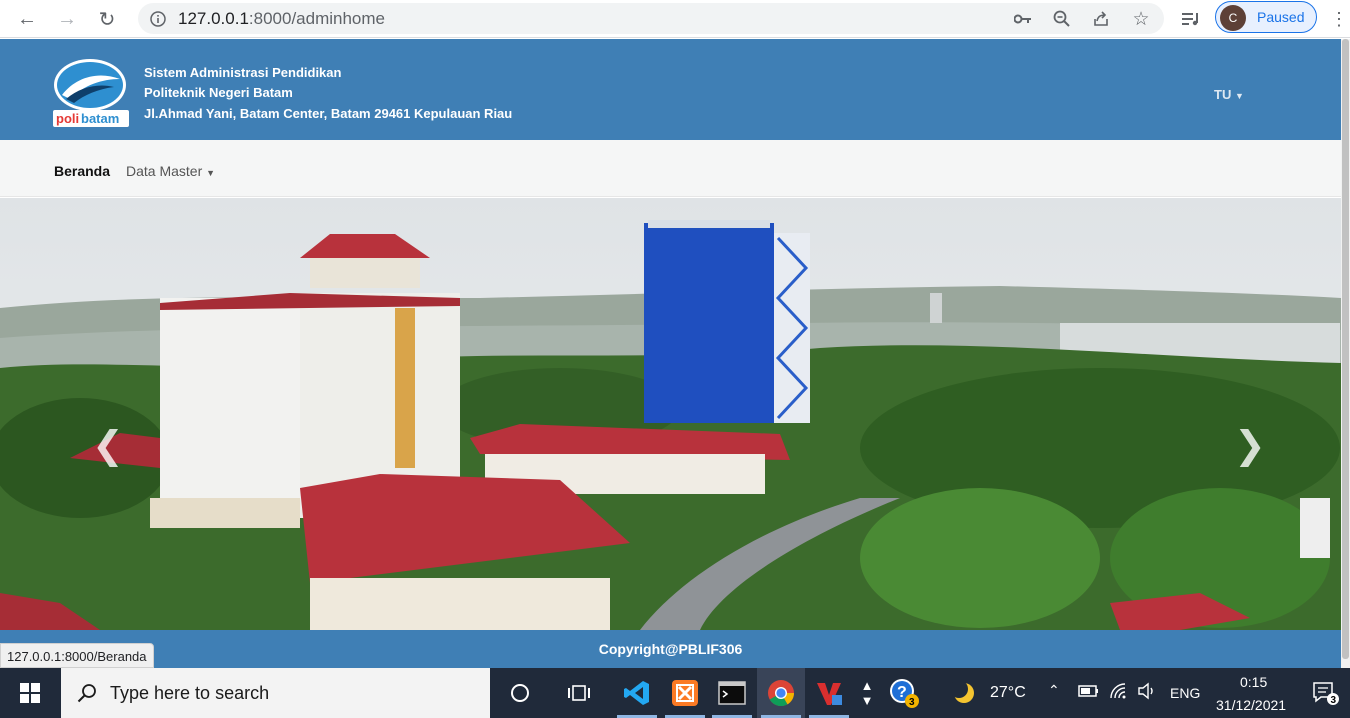 The image size is (1350, 718). I want to click on header-title: Sistem Administrasi Pendidikan, so click(243, 72).